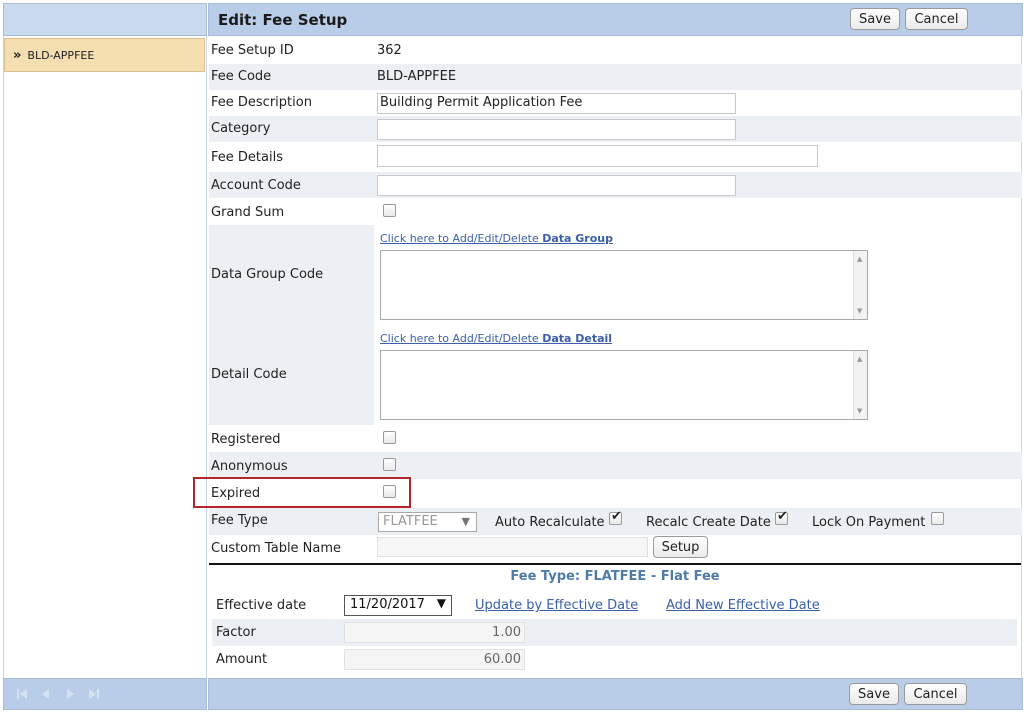  I want to click on page-header: Edit: Fee Setup Save Cancel, so click(615, 19).